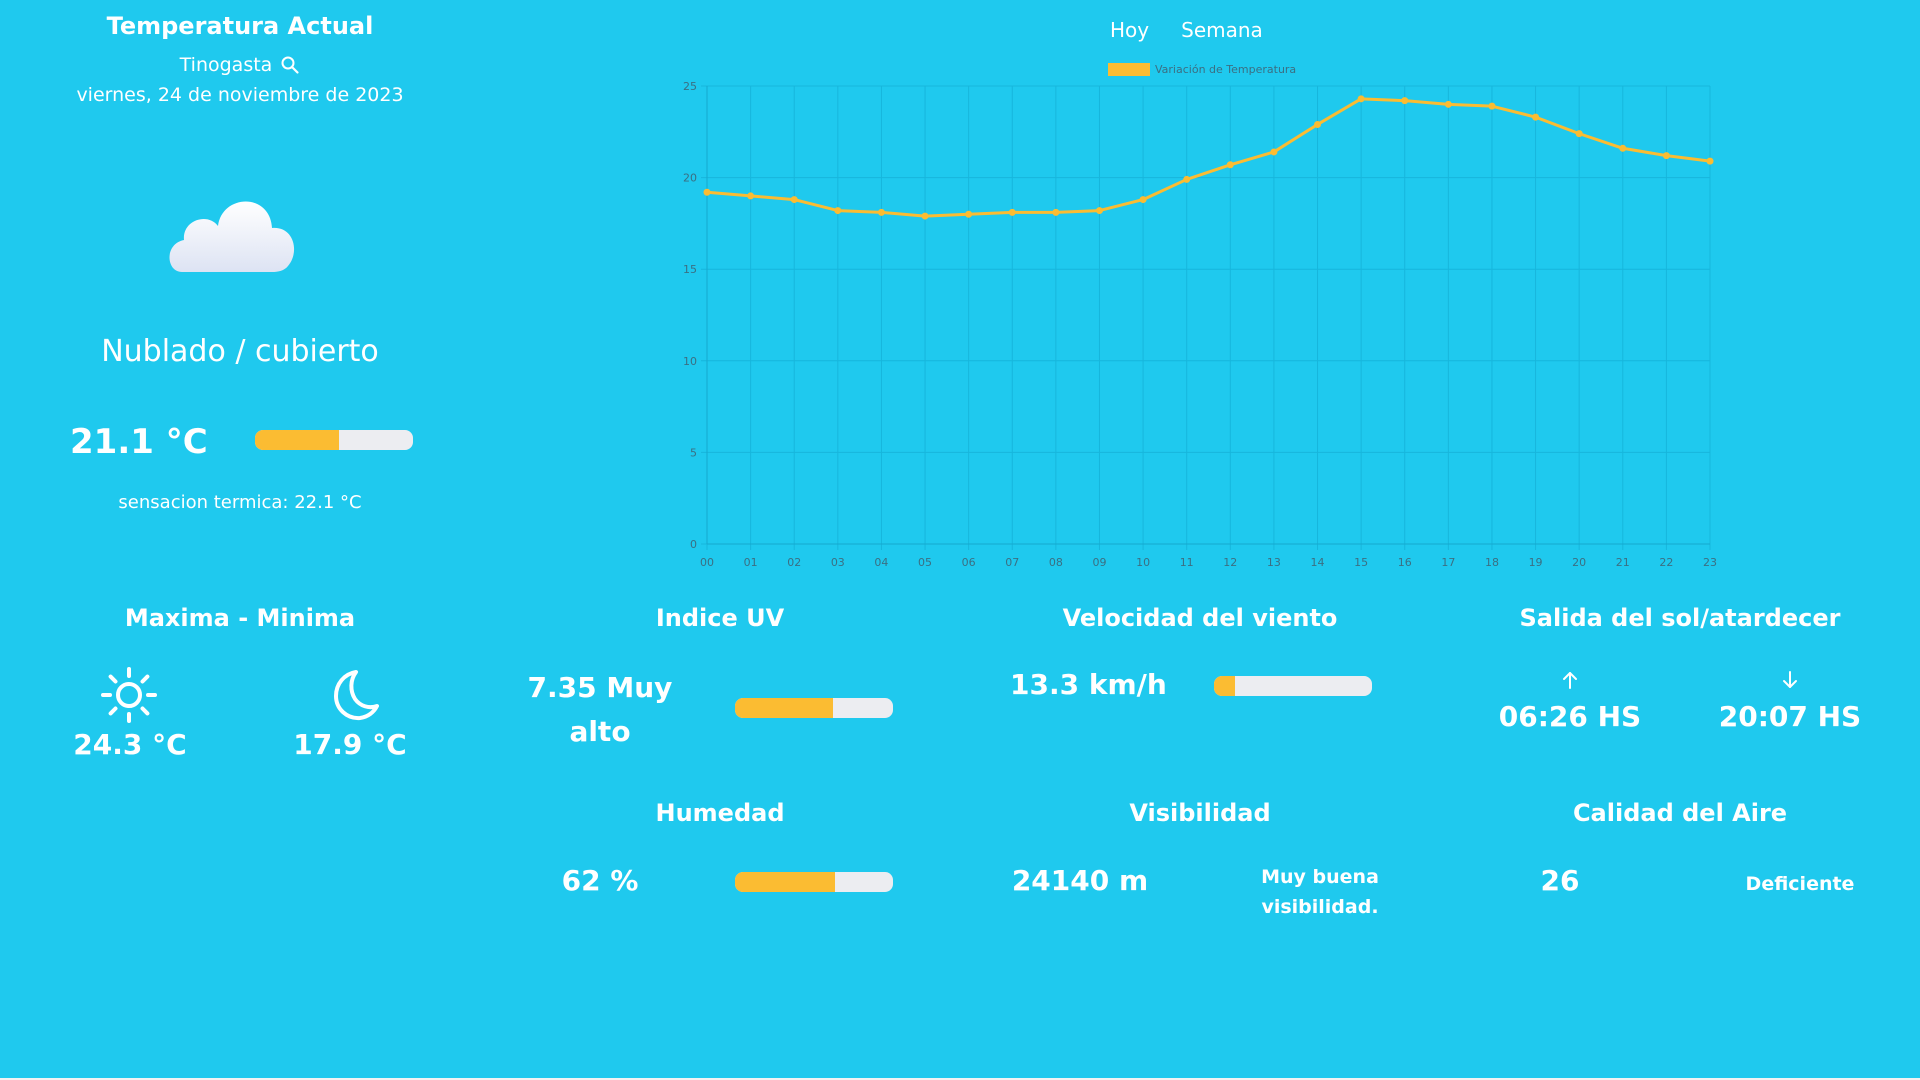 The width and height of the screenshot is (1920, 1080). What do you see at coordinates (693, 452) in the screenshot?
I see `y-tick-label: 5` at bounding box center [693, 452].